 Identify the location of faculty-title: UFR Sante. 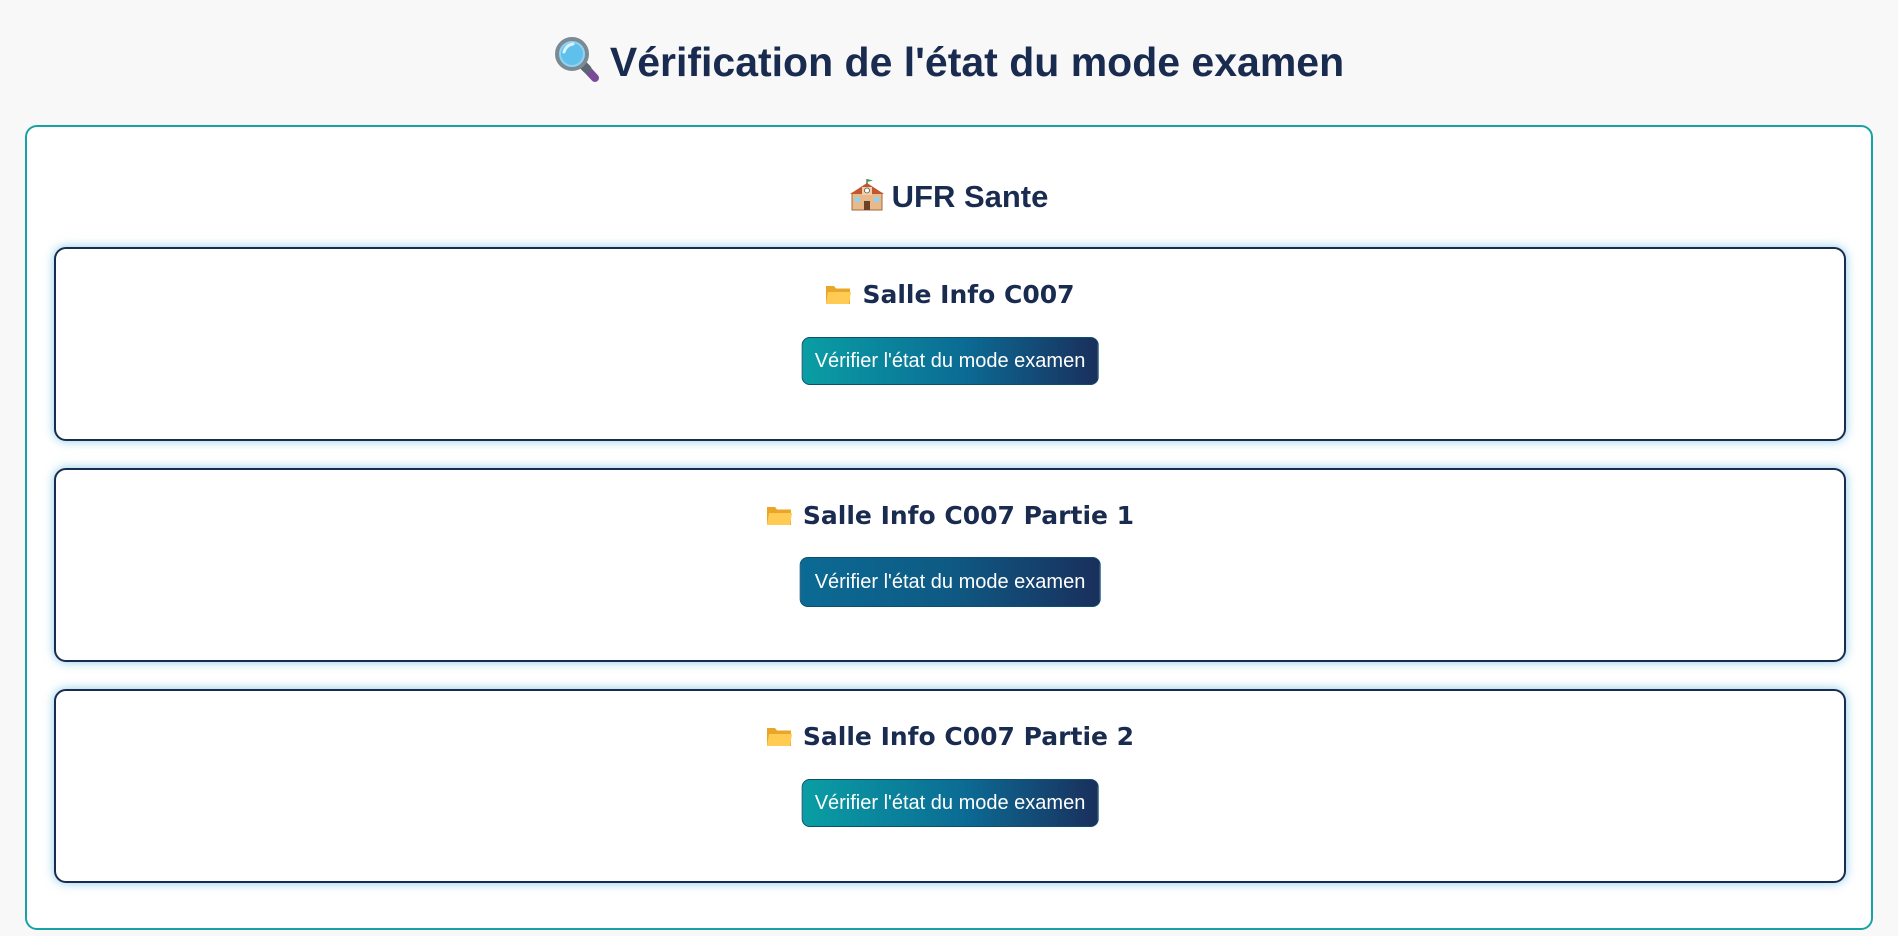
(949, 197).